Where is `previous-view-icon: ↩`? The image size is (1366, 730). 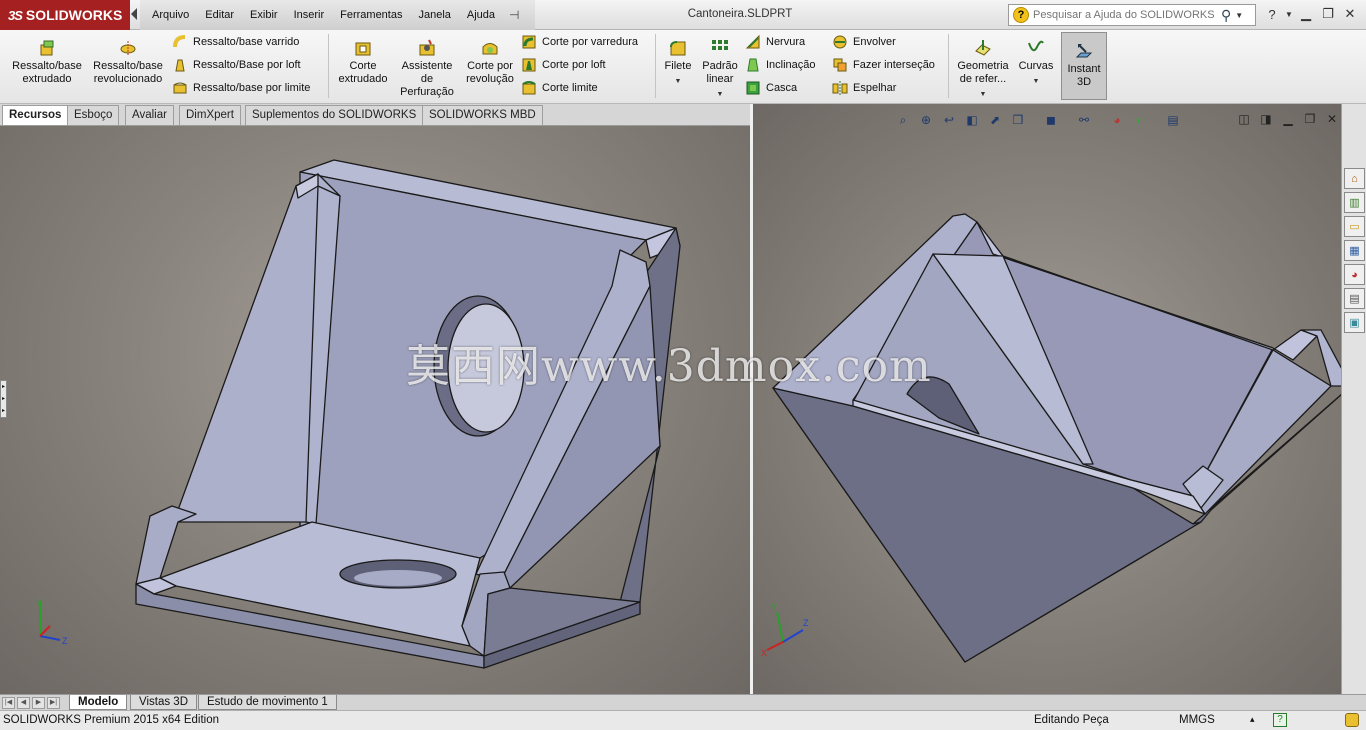
previous-view-icon: ↩ is located at coordinates (949, 120).